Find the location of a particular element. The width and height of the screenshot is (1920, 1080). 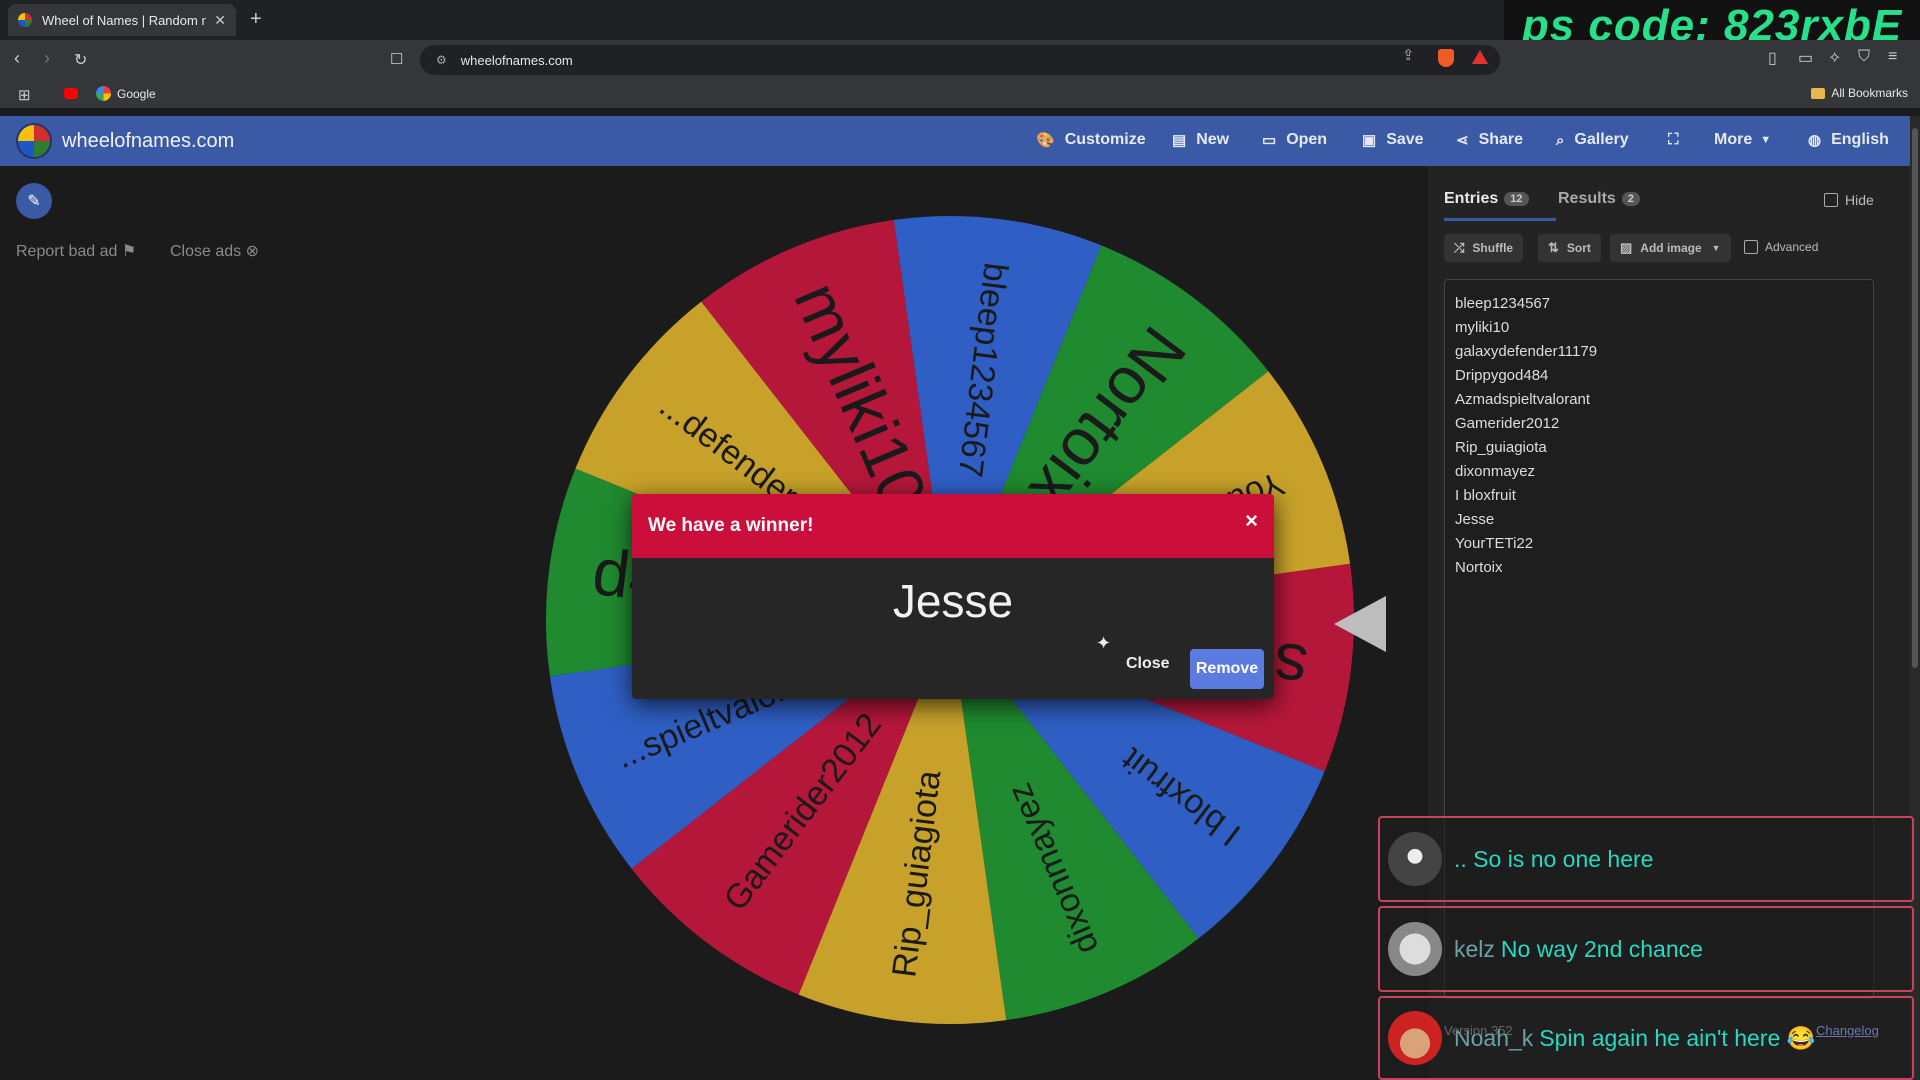

brave-rewards-icon is located at coordinates (1480, 57).